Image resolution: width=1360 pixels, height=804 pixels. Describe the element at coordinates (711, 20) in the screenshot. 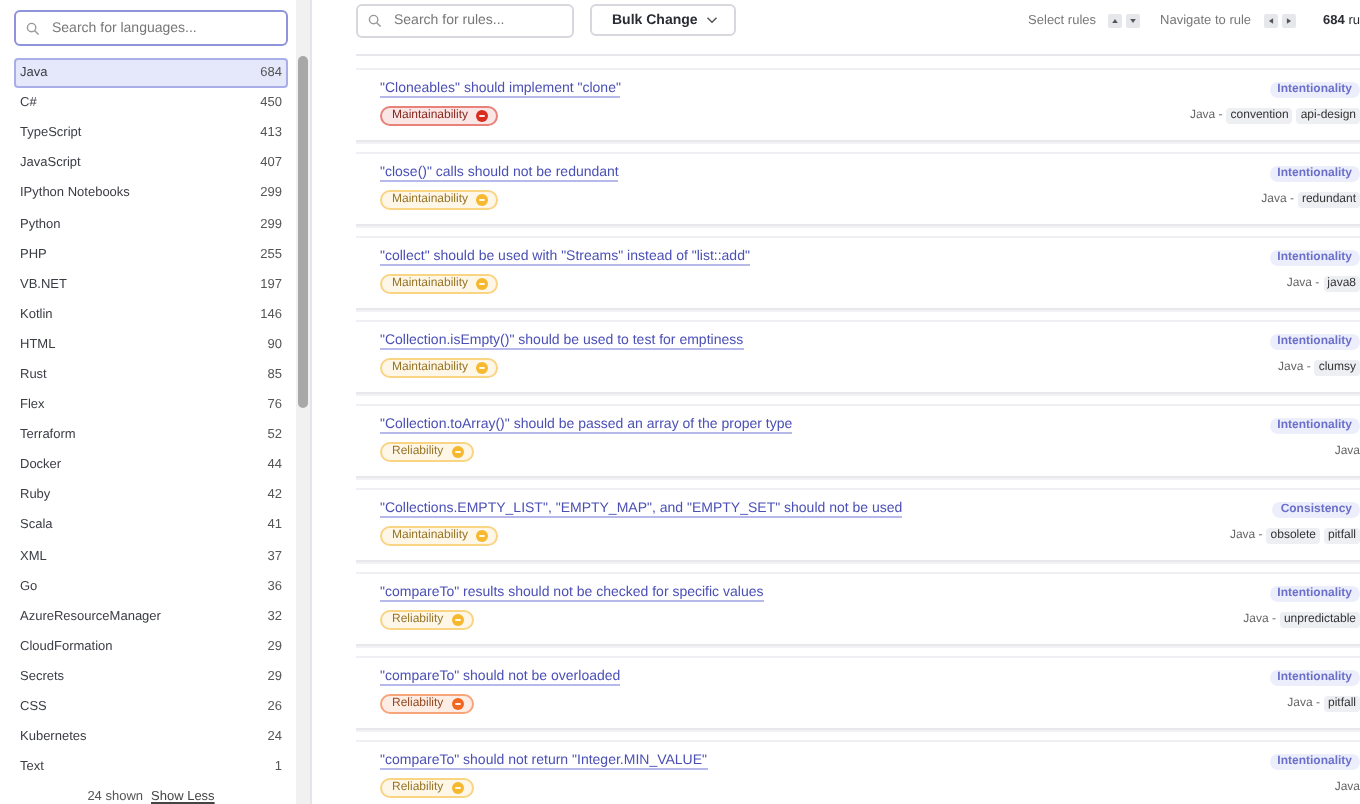

I see `caret-icon` at that location.